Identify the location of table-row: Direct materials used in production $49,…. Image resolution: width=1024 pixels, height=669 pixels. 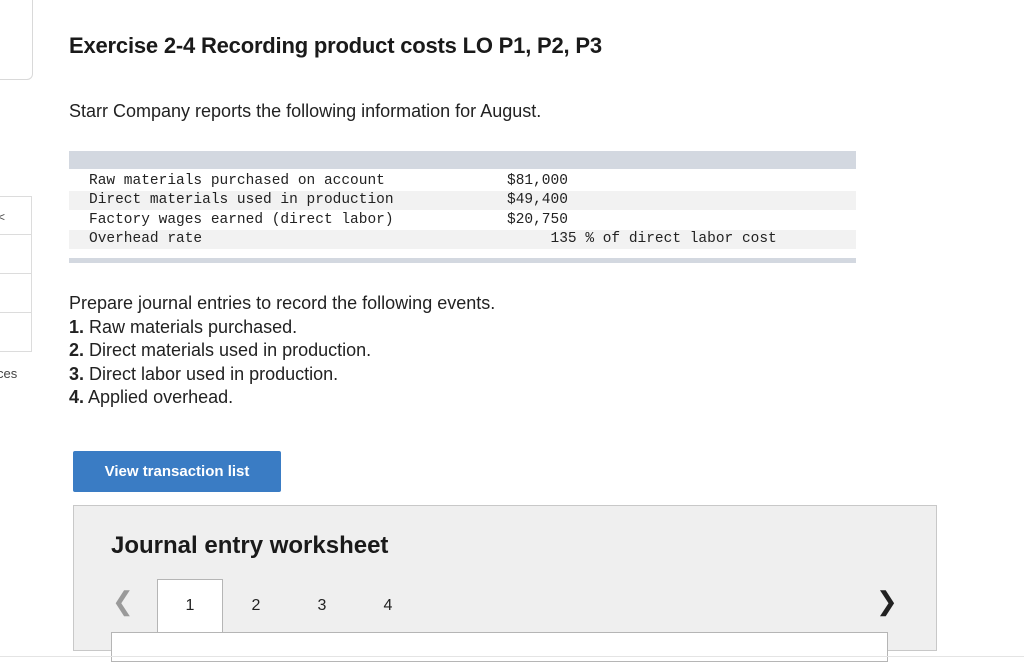
(462, 200).